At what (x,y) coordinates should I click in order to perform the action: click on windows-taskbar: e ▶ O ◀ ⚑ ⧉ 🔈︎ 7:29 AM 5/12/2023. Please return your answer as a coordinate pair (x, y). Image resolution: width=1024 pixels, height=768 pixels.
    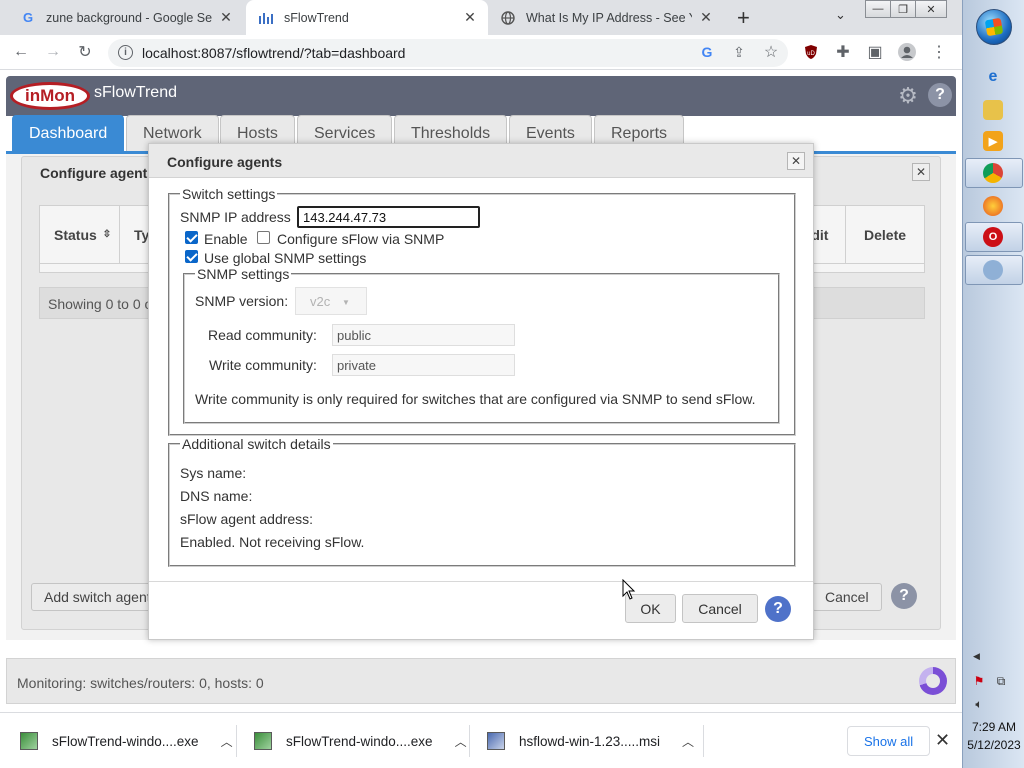
    Looking at the image, I should click on (993, 384).